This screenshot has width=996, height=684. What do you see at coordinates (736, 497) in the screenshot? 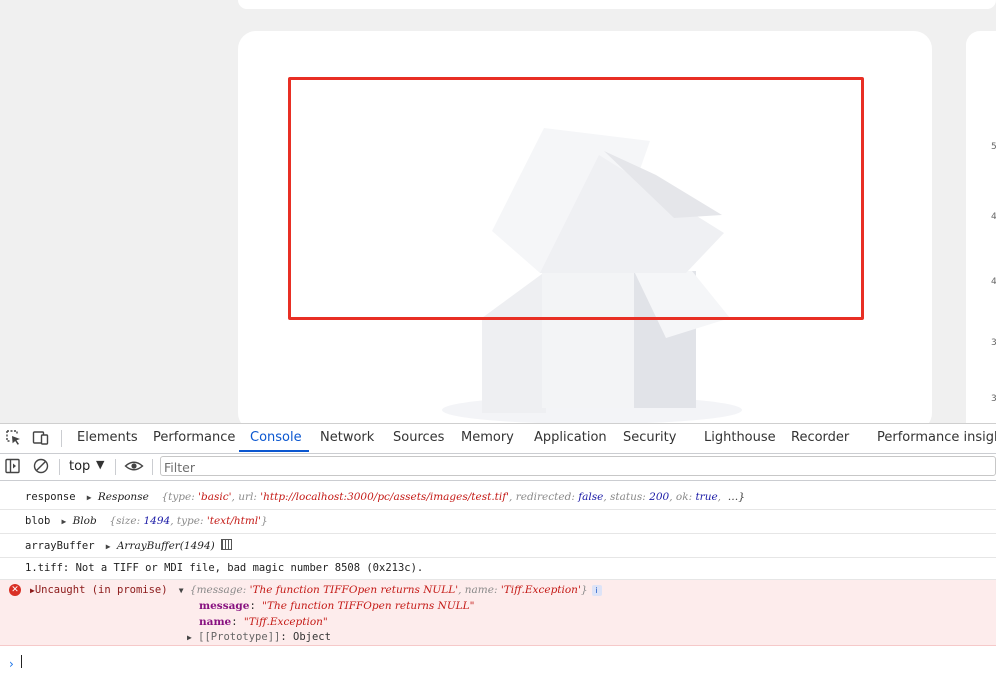
I see `more-ellipsis: …}` at bounding box center [736, 497].